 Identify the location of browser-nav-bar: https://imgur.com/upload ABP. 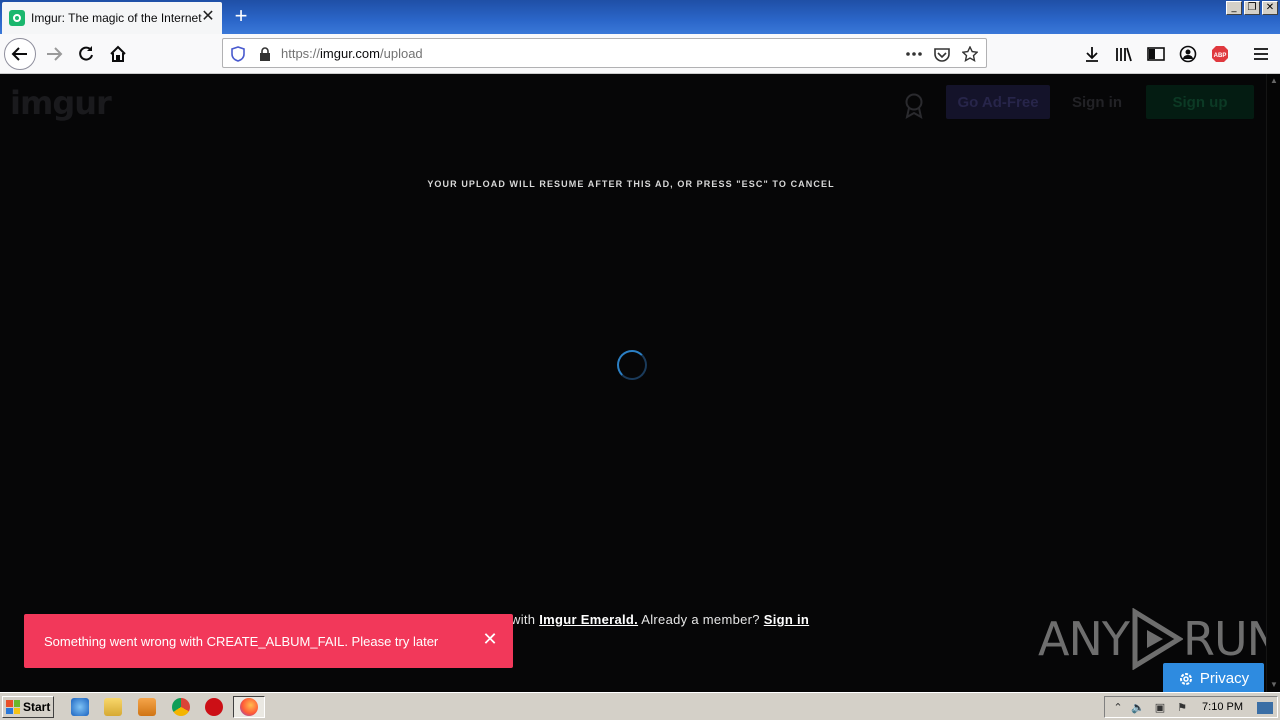
(640, 54).